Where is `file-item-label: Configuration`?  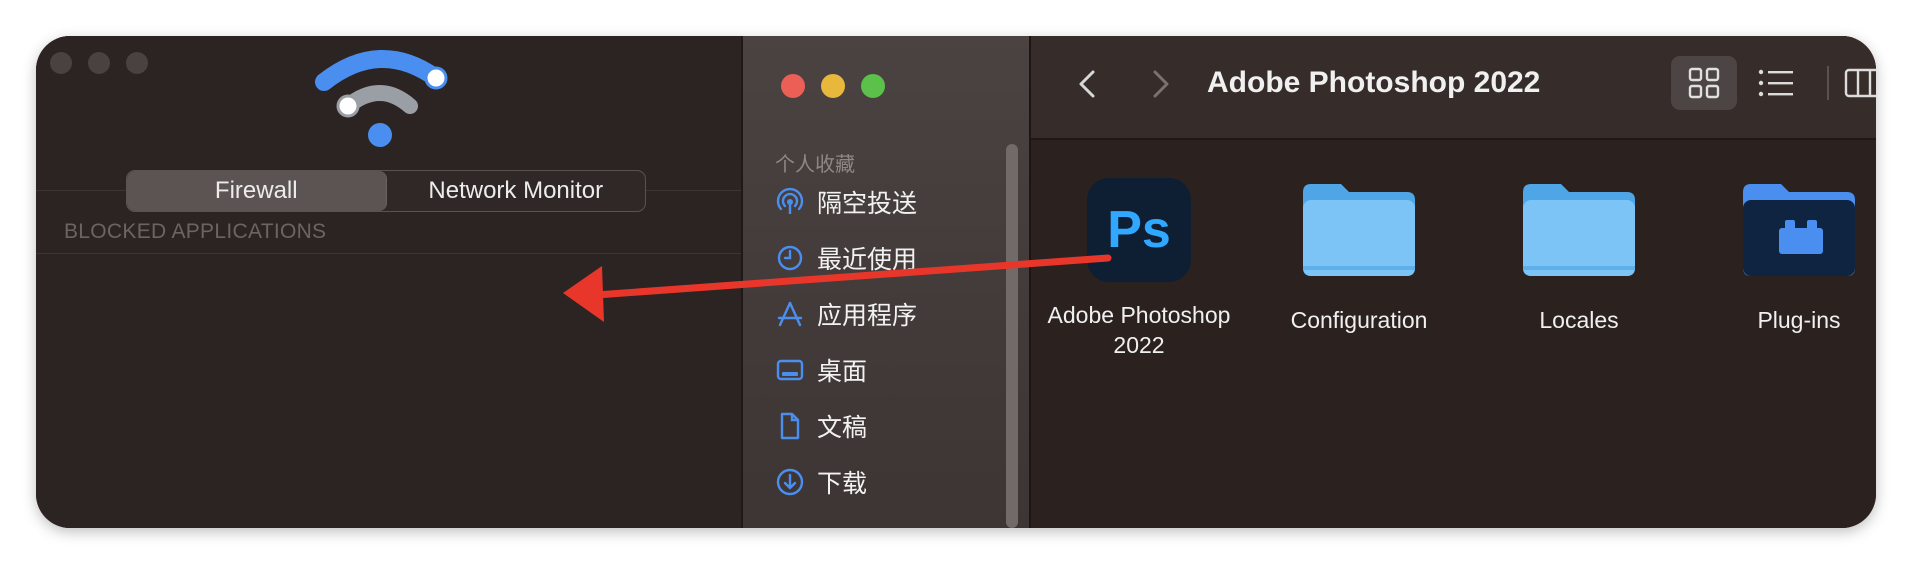 file-item-label: Configuration is located at coordinates (1359, 320).